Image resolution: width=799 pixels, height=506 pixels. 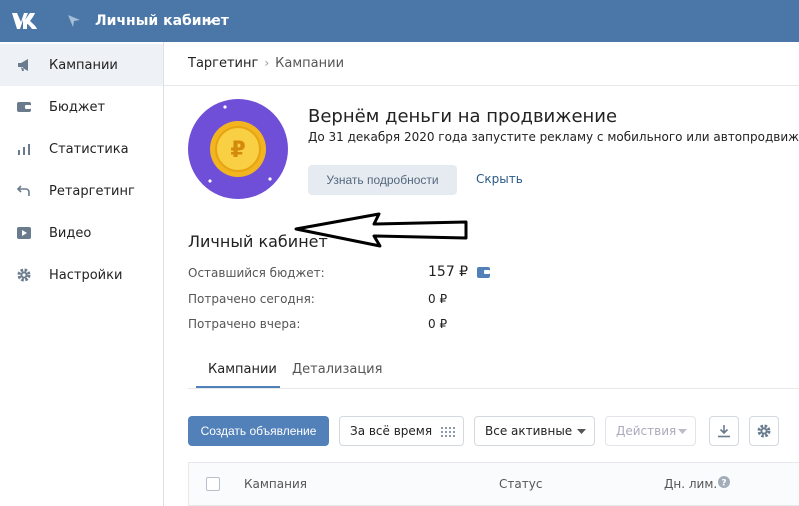 What do you see at coordinates (258, 431) in the screenshot?
I see `create-ad-button: Создать объявление` at bounding box center [258, 431].